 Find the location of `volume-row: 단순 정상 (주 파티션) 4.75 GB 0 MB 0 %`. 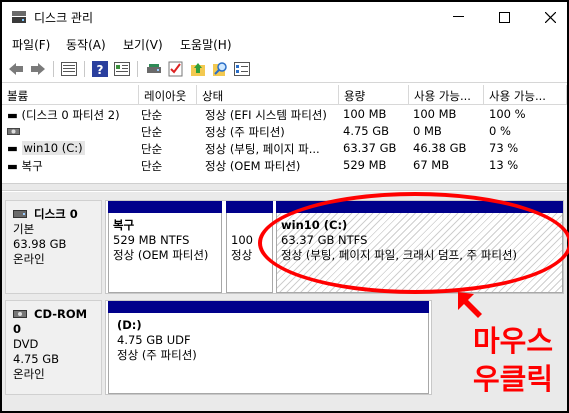

volume-row: 단순 정상 (주 파티션) 4.75 GB 0 MB 0 % is located at coordinates (284, 131).